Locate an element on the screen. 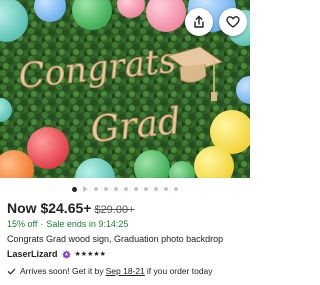 The image size is (320, 285). price-row: Now $24.65+ $29.00+ is located at coordinates (71, 209).